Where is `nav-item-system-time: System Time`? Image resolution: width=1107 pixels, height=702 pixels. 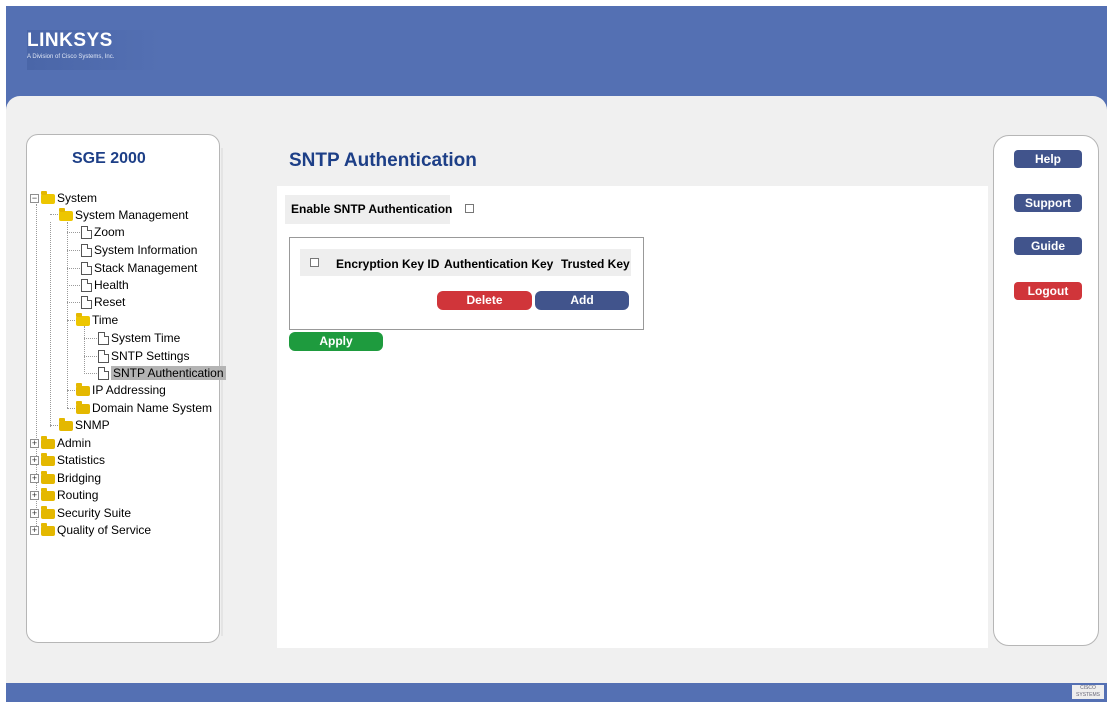 nav-item-system-time: System Time is located at coordinates (139, 338).